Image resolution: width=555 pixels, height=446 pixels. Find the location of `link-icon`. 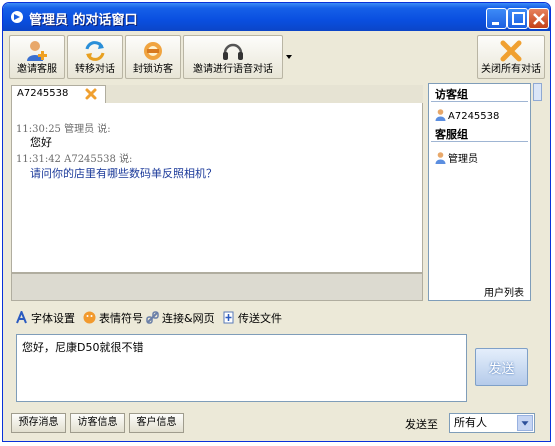

link-icon is located at coordinates (152, 317).